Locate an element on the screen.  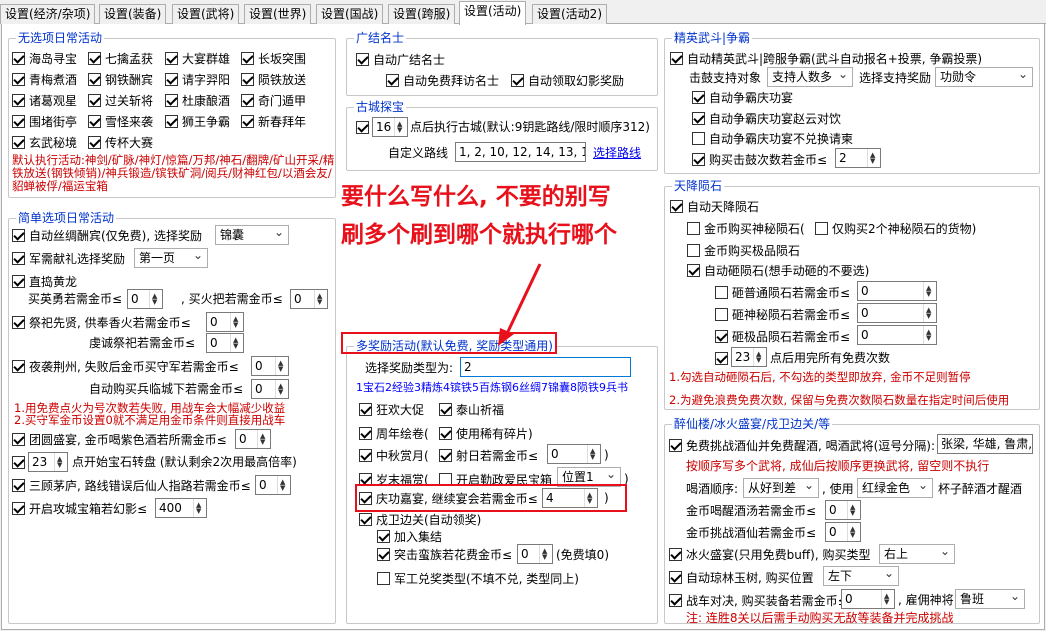
shoot-sun-checkbox: 射日若需金币≤ is located at coordinates (488, 455).